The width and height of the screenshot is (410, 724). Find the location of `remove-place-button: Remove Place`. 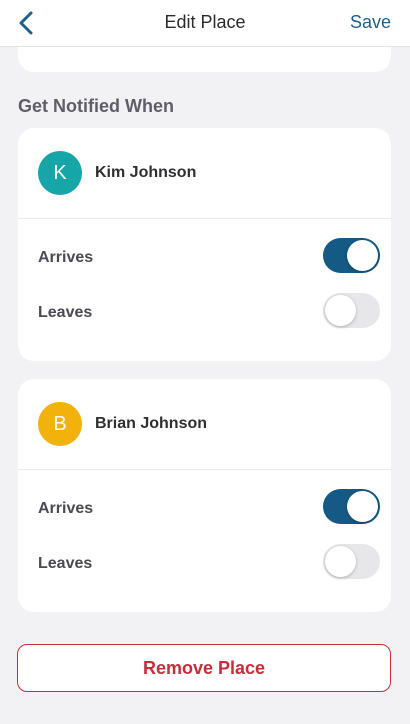

remove-place-button: Remove Place is located at coordinates (204, 668).